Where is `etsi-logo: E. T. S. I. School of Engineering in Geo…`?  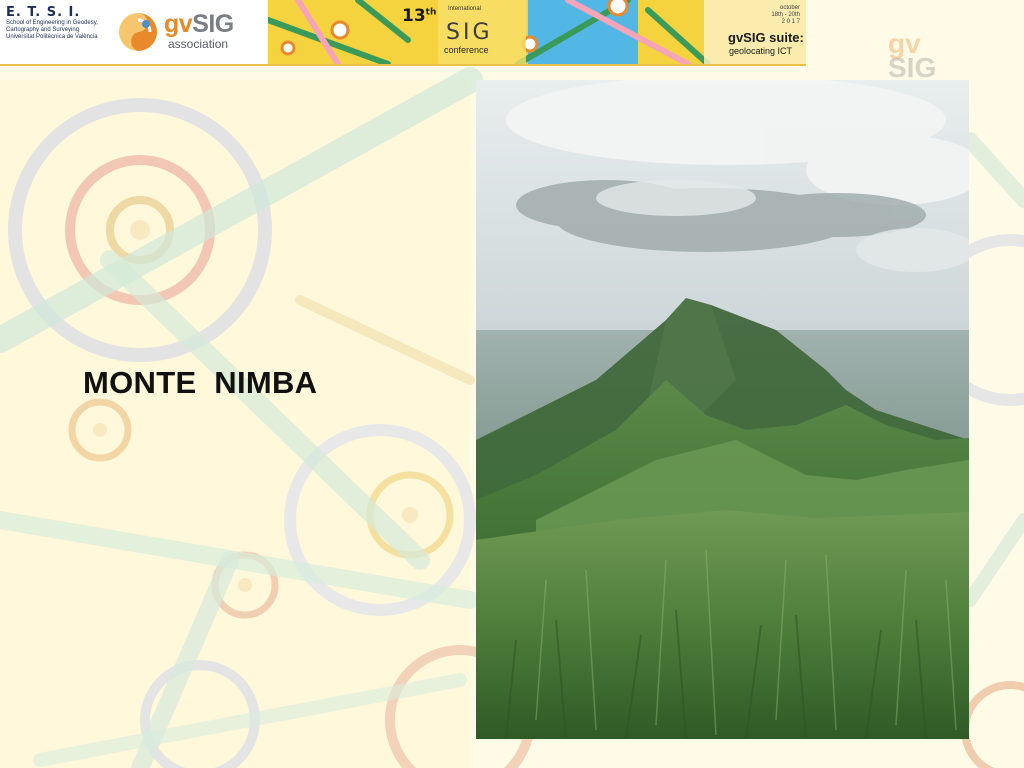
etsi-logo: E. T. S. I. School of Engineering in Geo… is located at coordinates (59, 32).